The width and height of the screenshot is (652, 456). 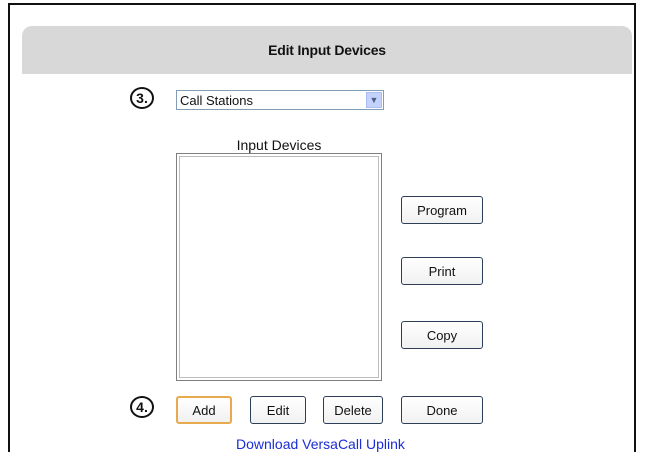 What do you see at coordinates (320, 444) in the screenshot?
I see `download-uplink-link: Download VersaCall Uplink` at bounding box center [320, 444].